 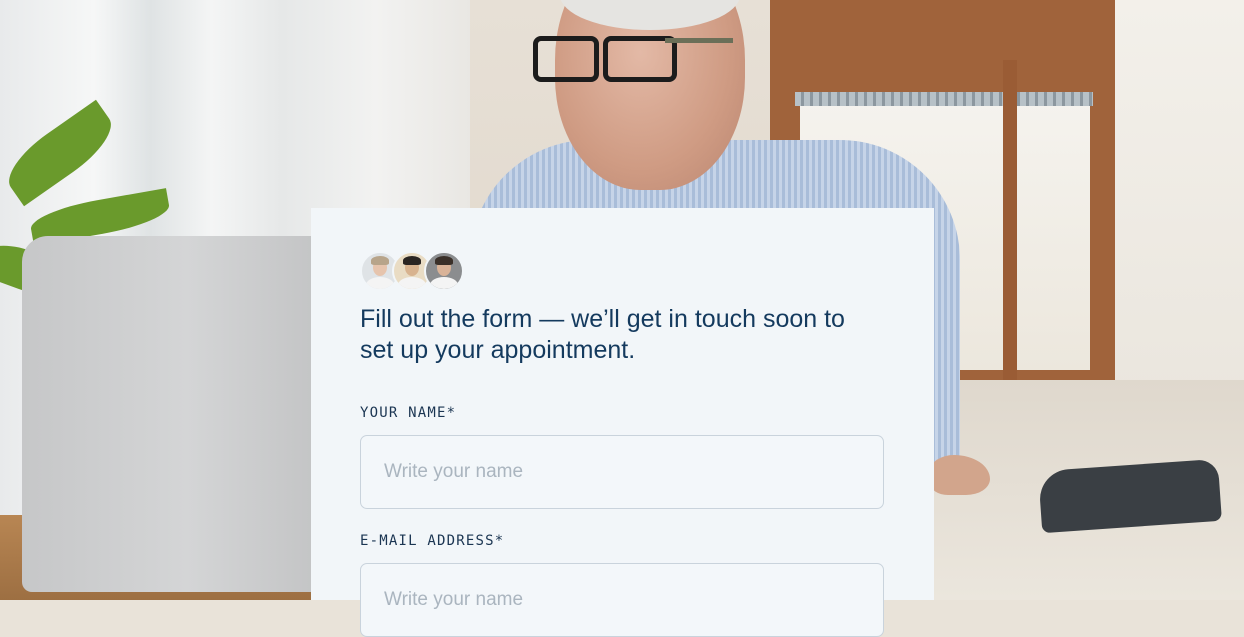 What do you see at coordinates (1010, 220) in the screenshot?
I see `window-mullion` at bounding box center [1010, 220].